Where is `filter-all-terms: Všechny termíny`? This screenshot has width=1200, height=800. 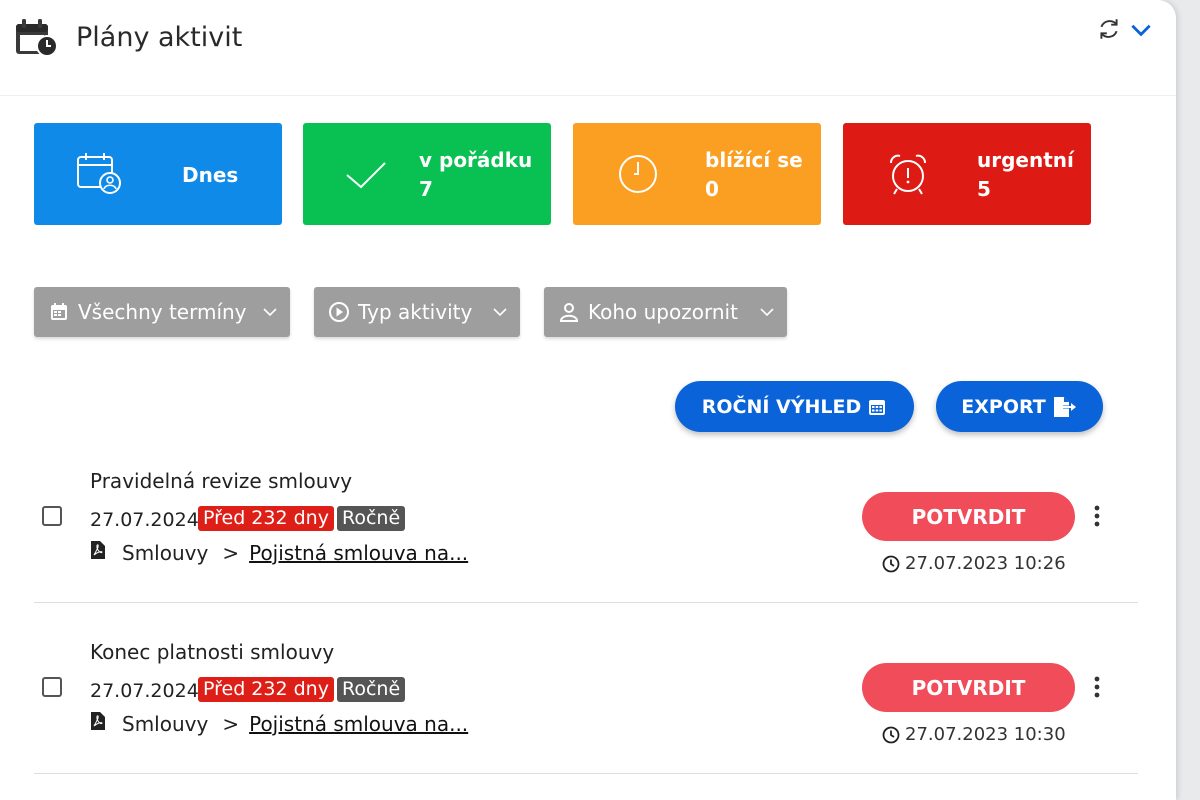
filter-all-terms: Všechny termíny is located at coordinates (162, 312).